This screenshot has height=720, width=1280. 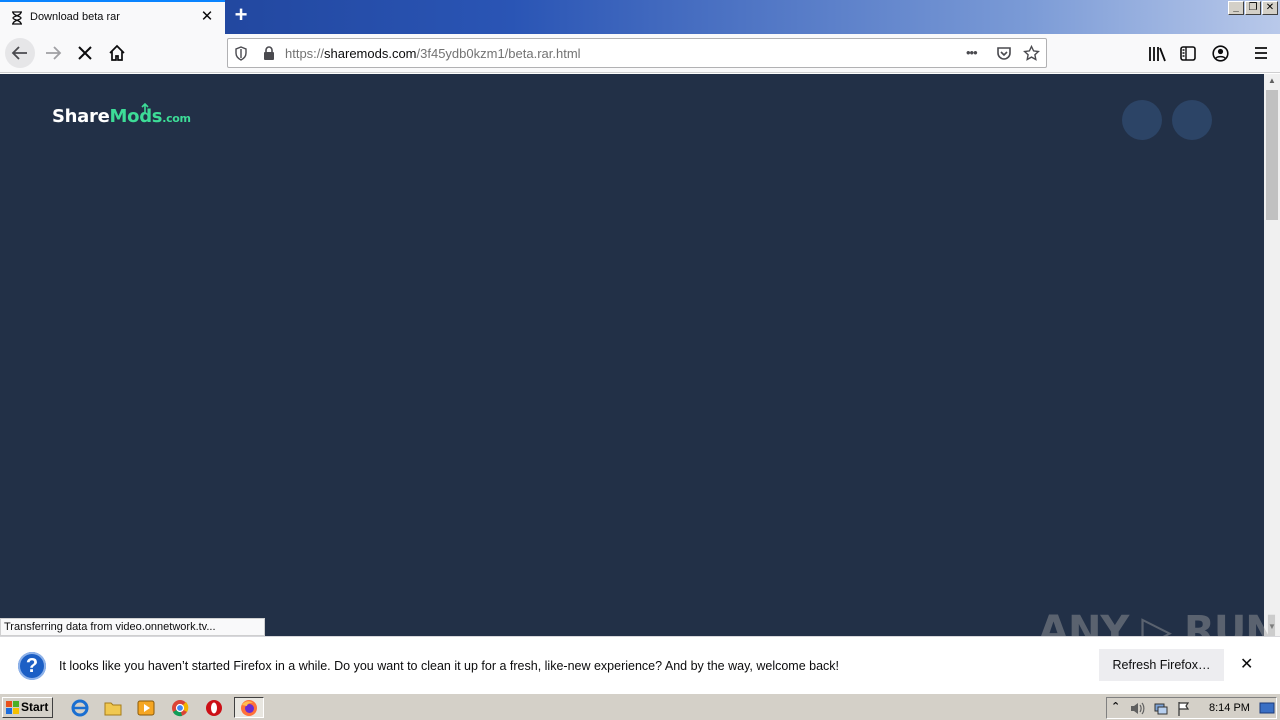 I want to click on media-player-icon, so click(x=146, y=708).